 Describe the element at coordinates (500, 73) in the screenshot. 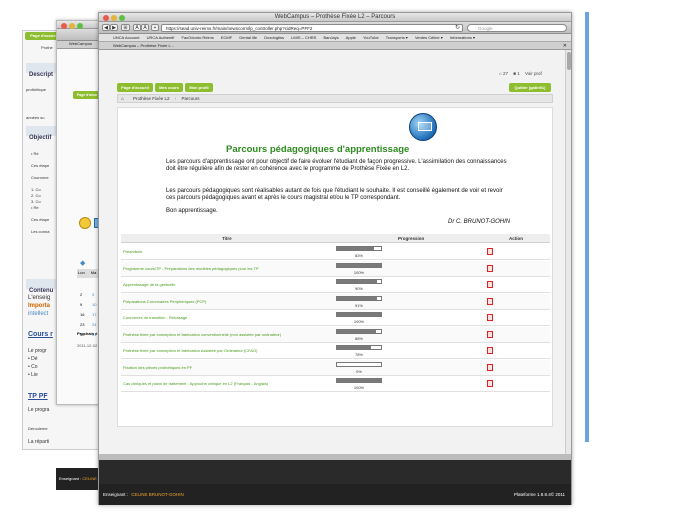

I see `notifications-icon: ⌂` at that location.